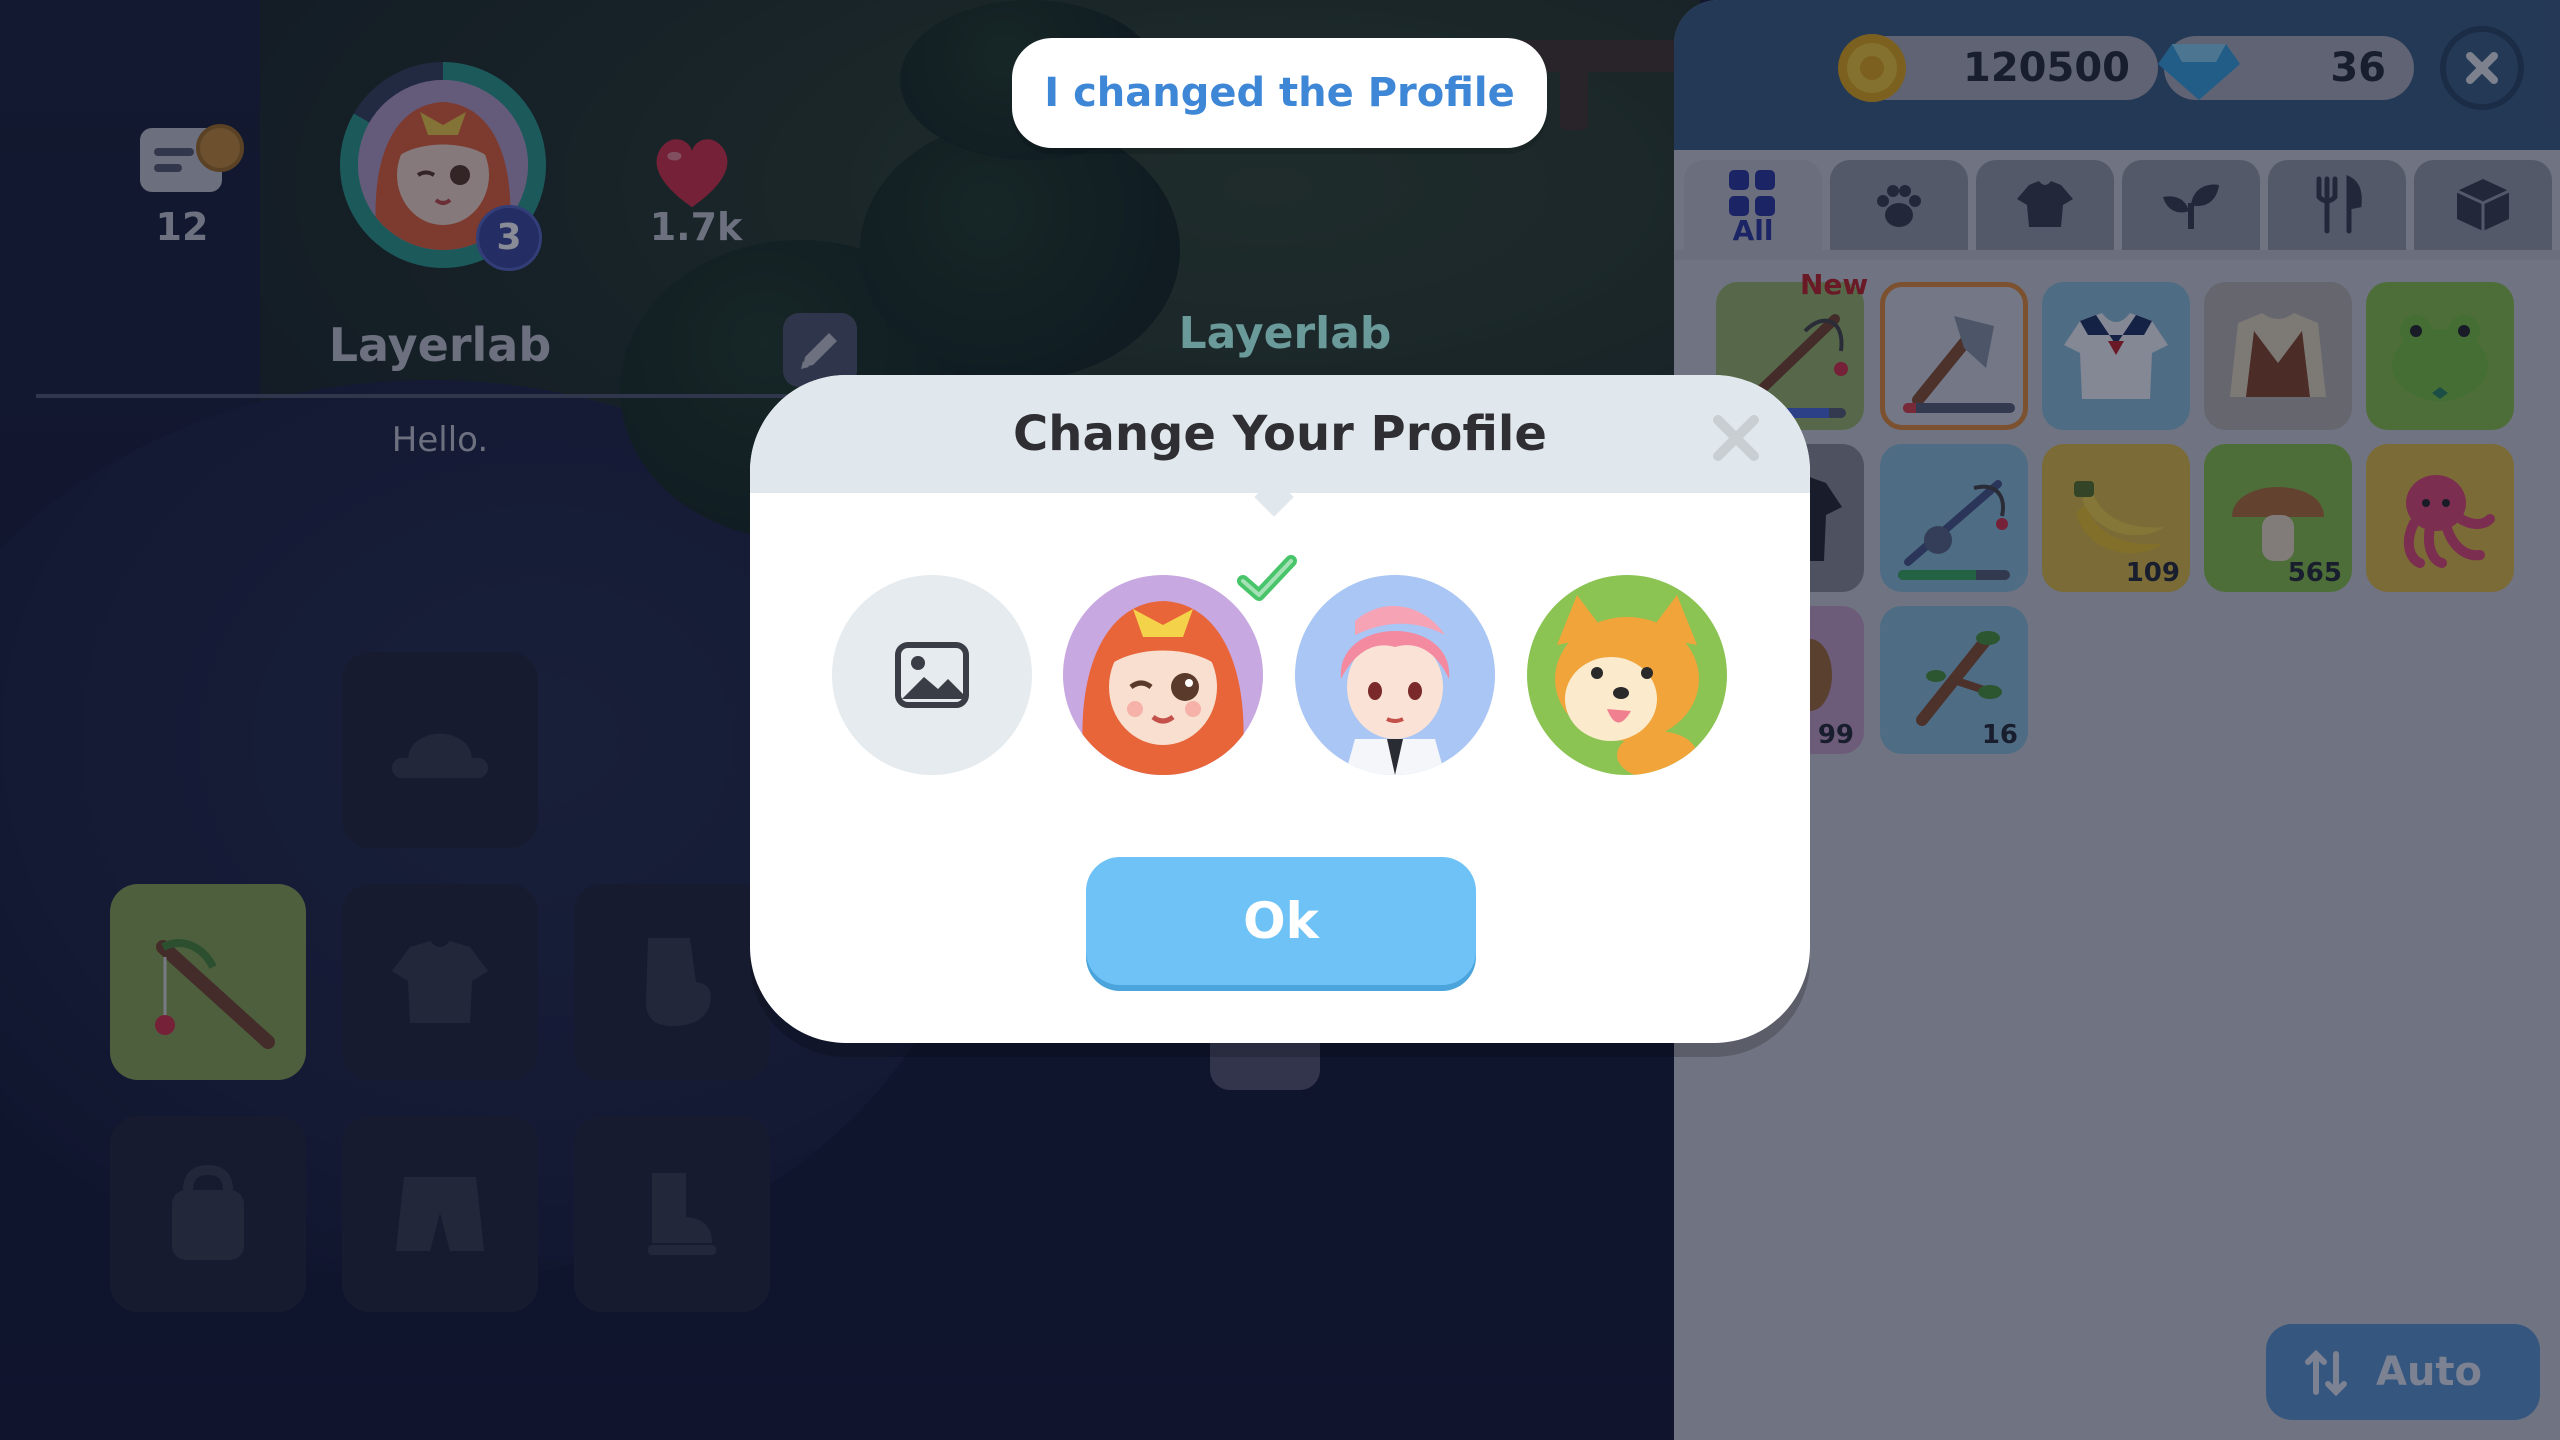 This screenshot has width=2560, height=1440. I want to click on ok-button-label: Ok, so click(1281, 921).